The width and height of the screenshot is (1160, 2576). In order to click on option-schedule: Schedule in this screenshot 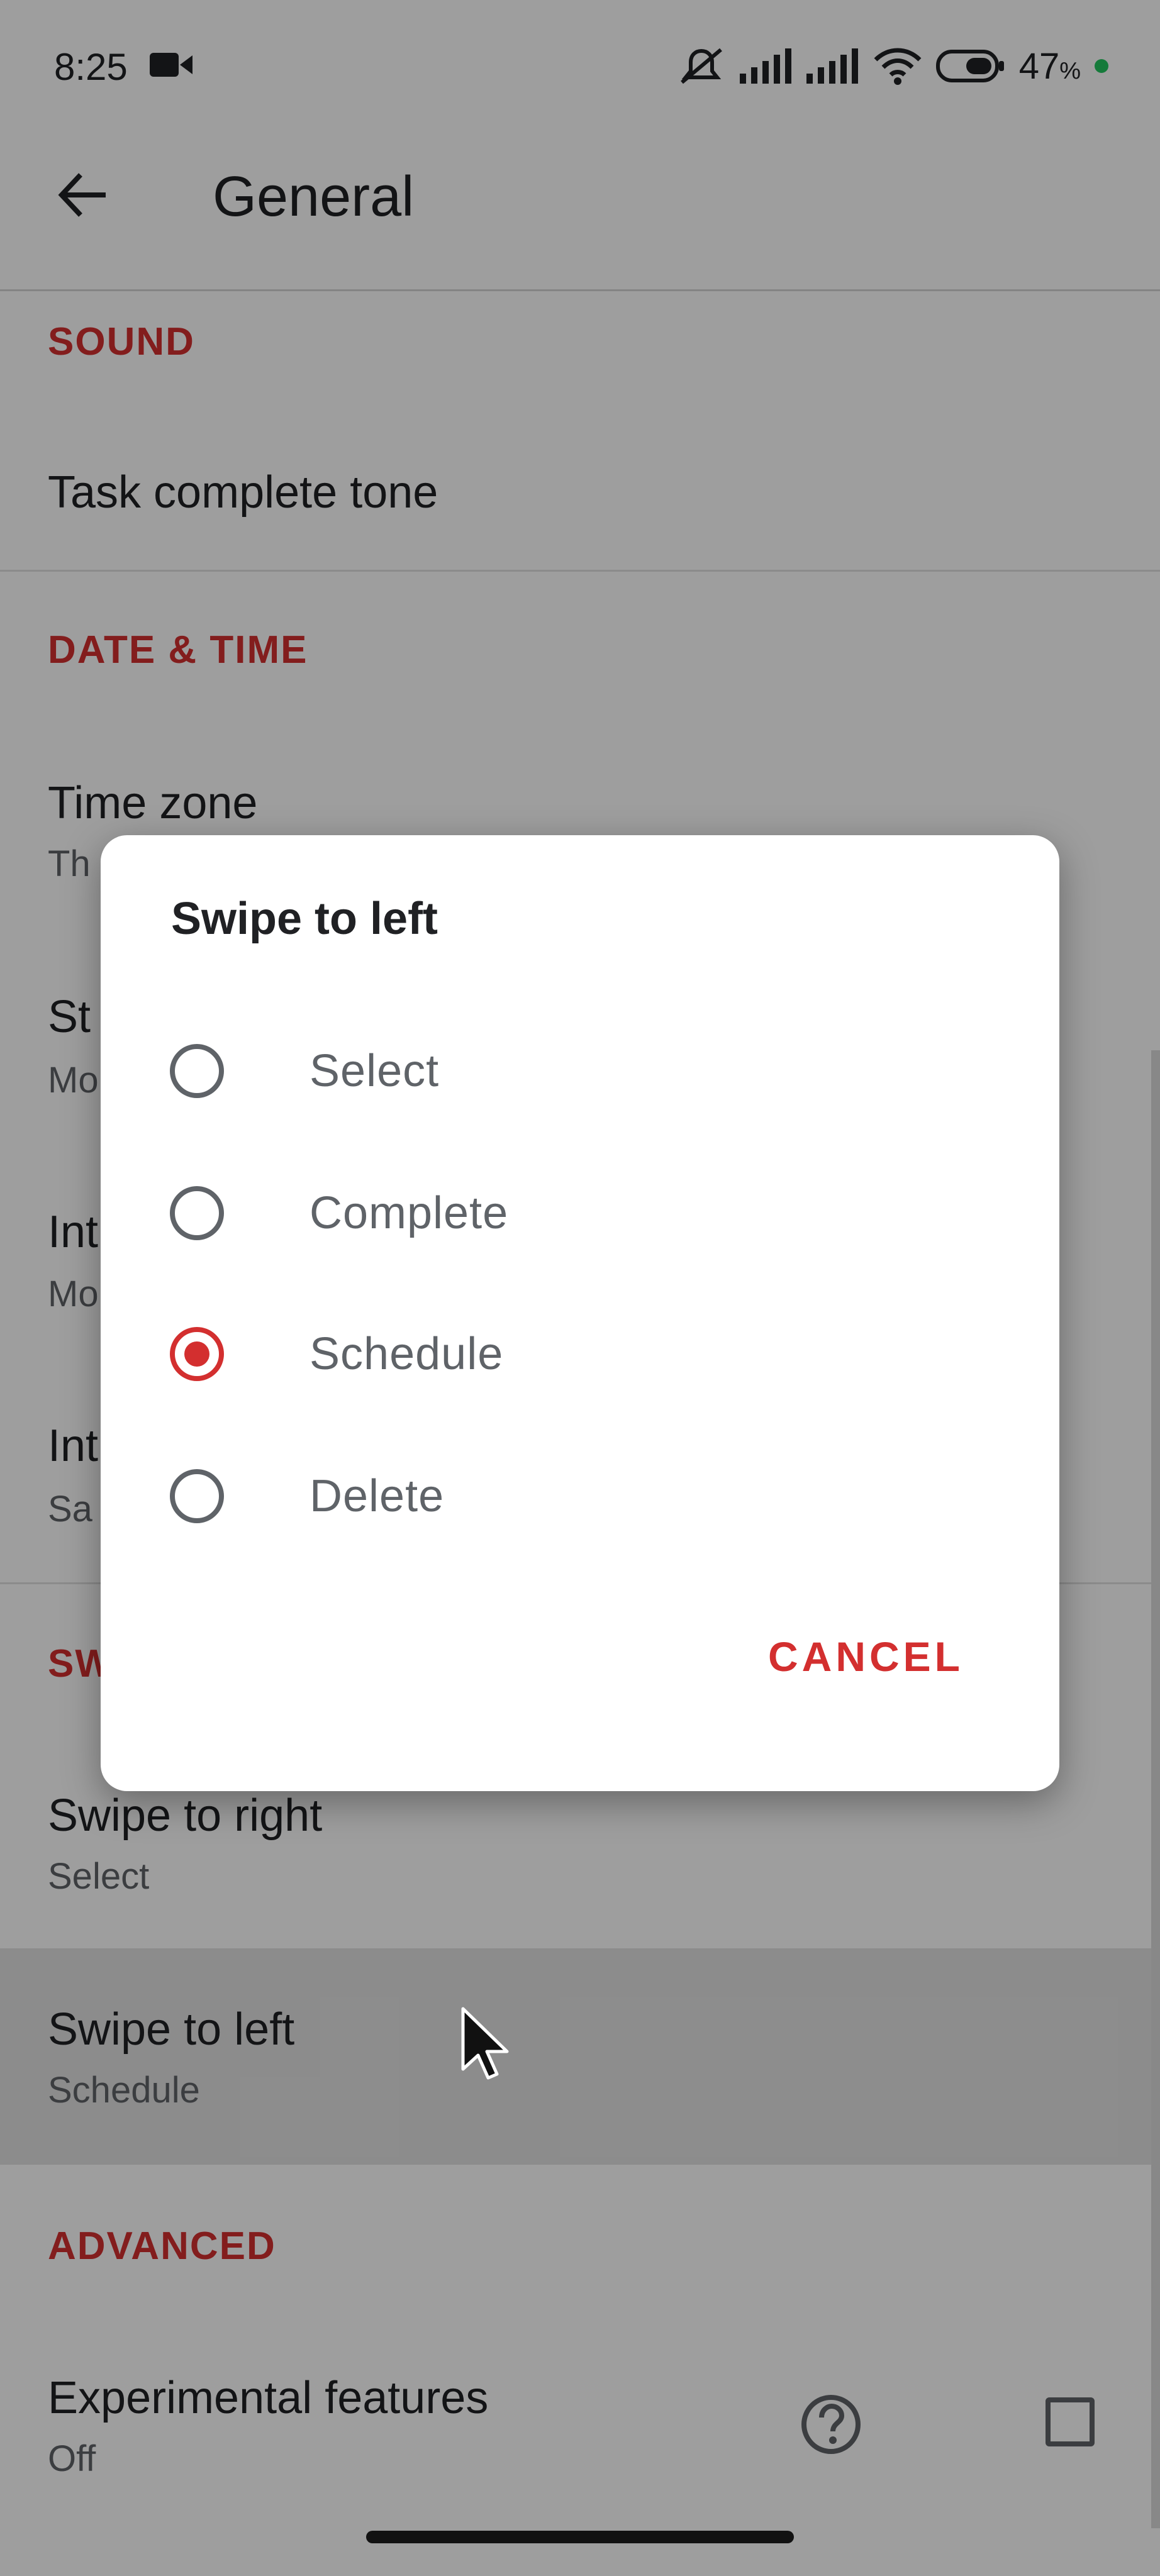, I will do `click(579, 1354)`.